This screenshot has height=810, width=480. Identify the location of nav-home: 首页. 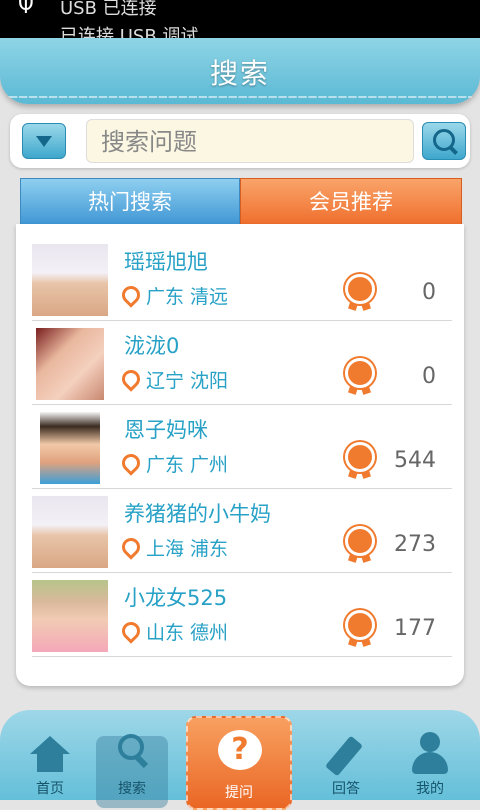
(50, 755).